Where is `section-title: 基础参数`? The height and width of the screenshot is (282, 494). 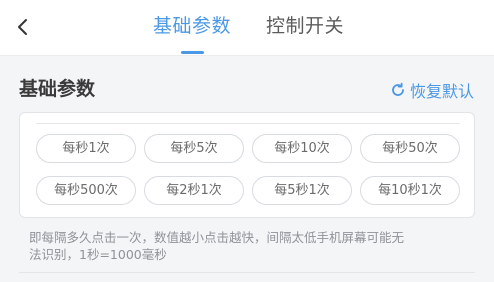
section-title: 基础参数 is located at coordinates (57, 89).